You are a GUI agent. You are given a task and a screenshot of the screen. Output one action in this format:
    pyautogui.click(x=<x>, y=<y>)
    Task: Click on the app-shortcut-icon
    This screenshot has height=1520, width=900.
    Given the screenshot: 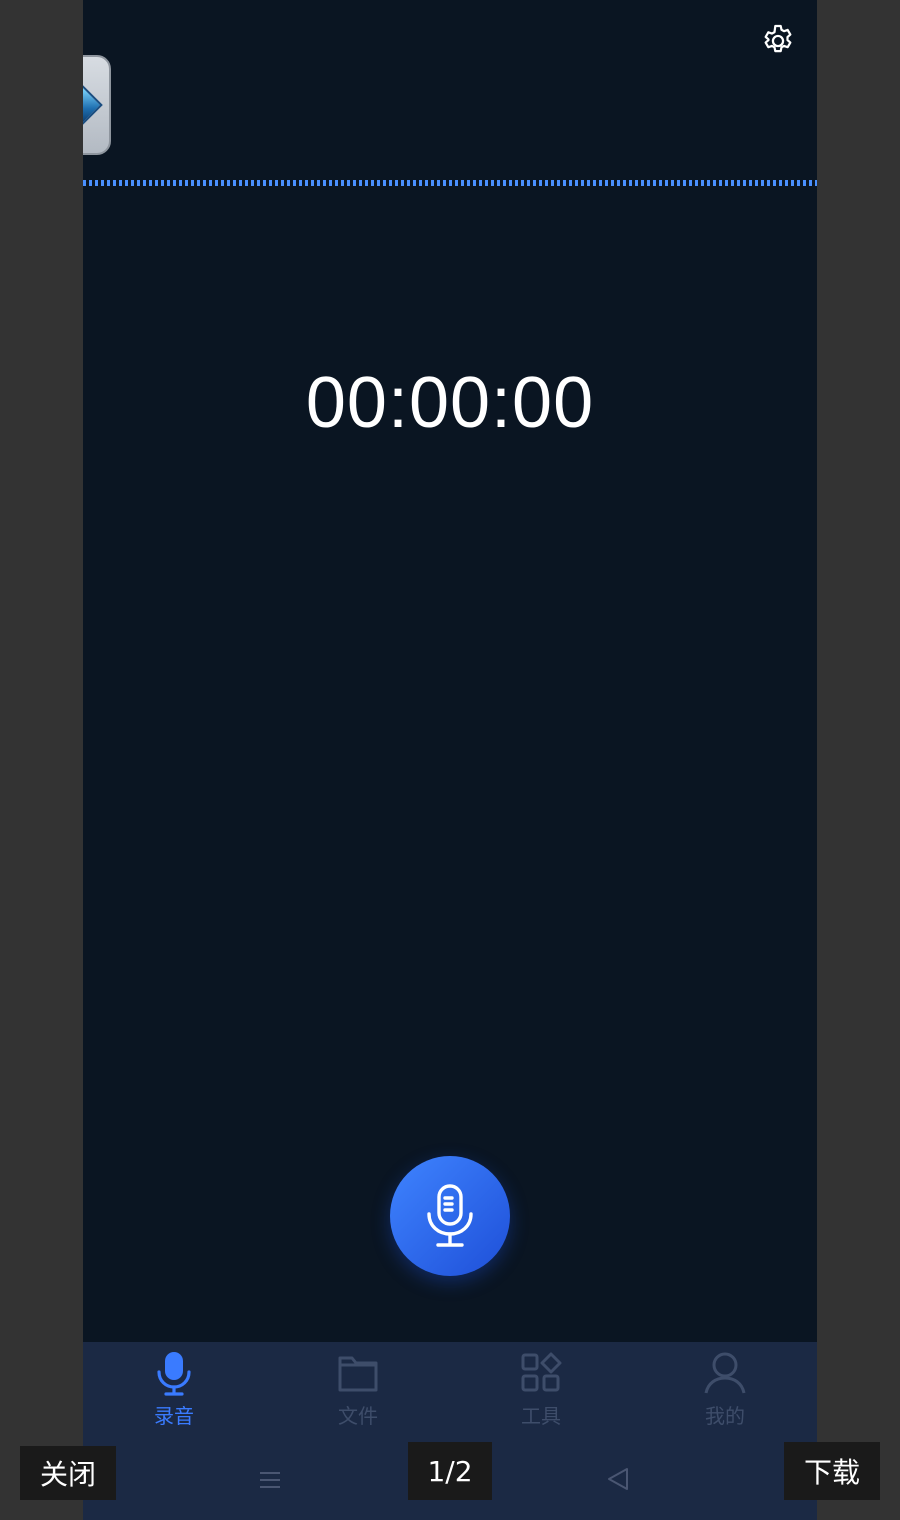 What is the action you would take?
    pyautogui.click(x=93, y=105)
    